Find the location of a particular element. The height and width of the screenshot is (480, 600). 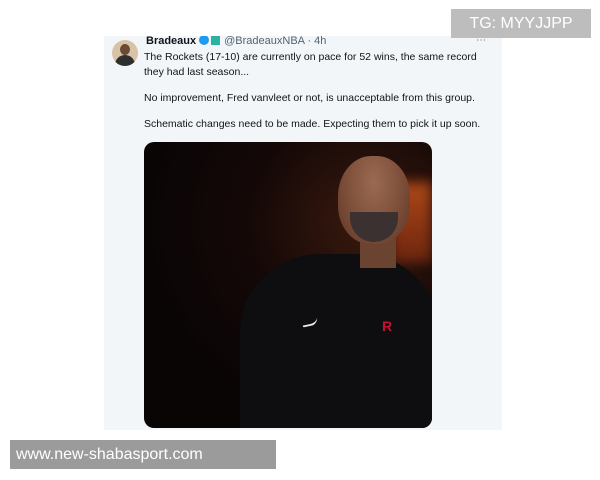

coach-shirt is located at coordinates (336, 341).